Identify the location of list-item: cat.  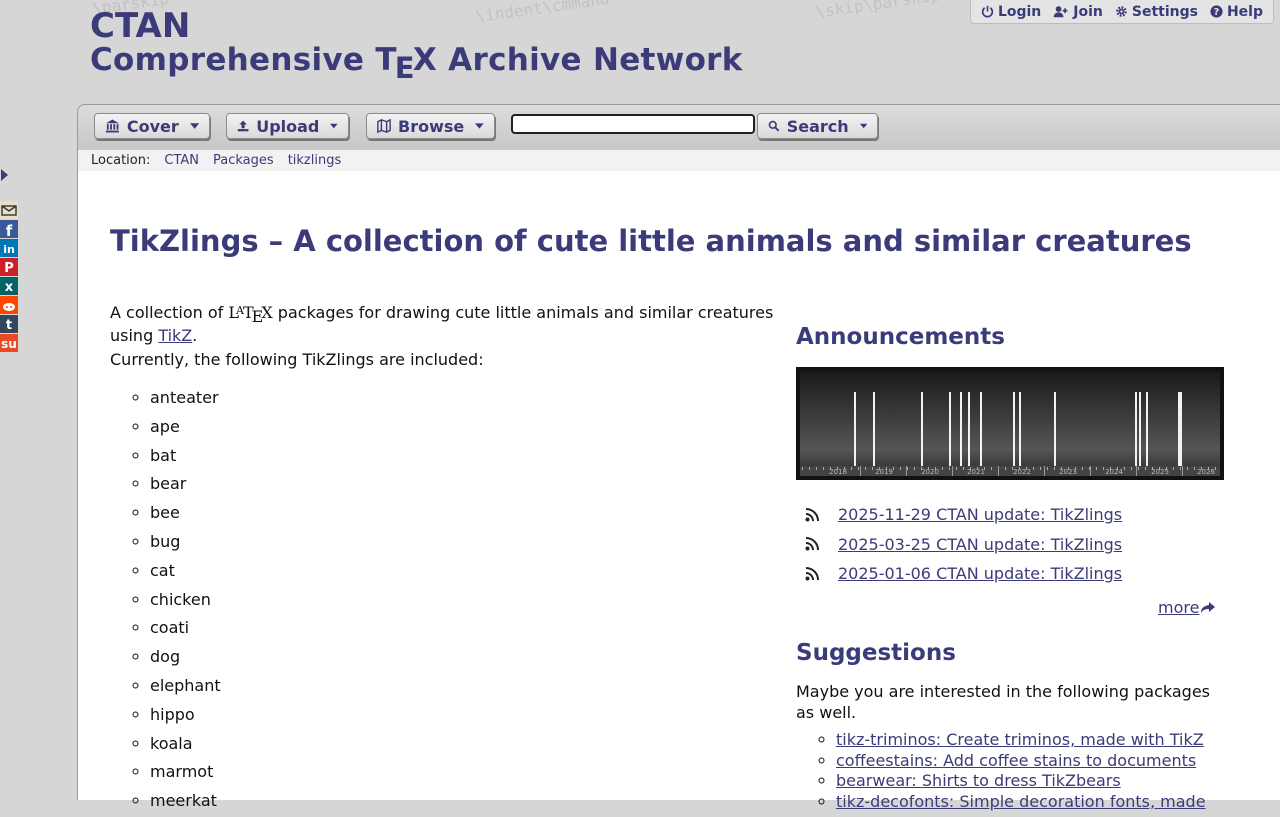
(185, 572).